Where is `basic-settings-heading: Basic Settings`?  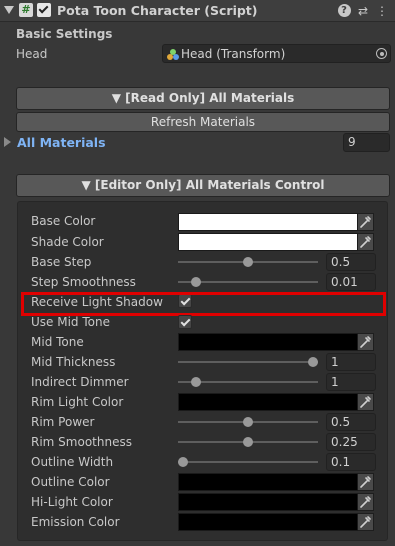 basic-settings-heading: Basic Settings is located at coordinates (64, 34).